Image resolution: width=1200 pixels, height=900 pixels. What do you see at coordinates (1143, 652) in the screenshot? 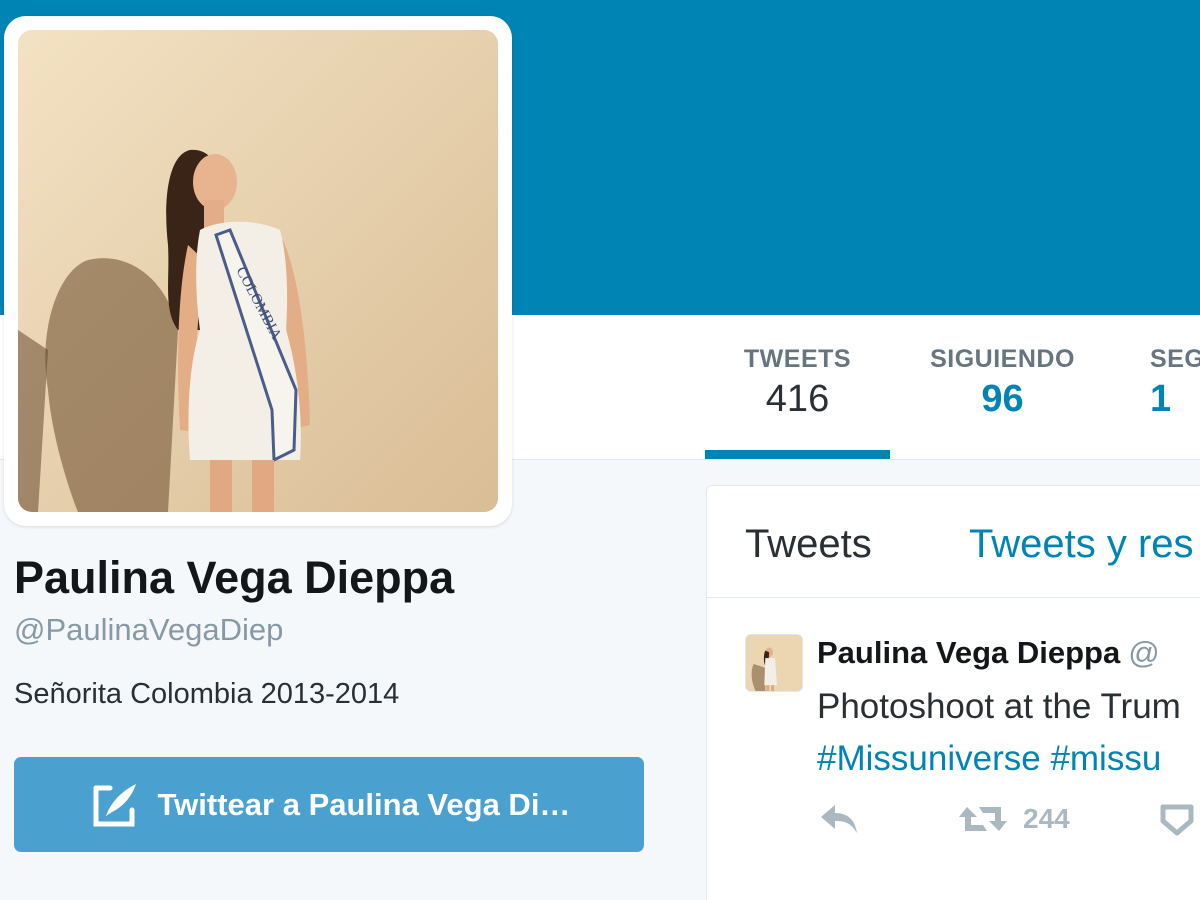
I see `tweet-handle: @` at bounding box center [1143, 652].